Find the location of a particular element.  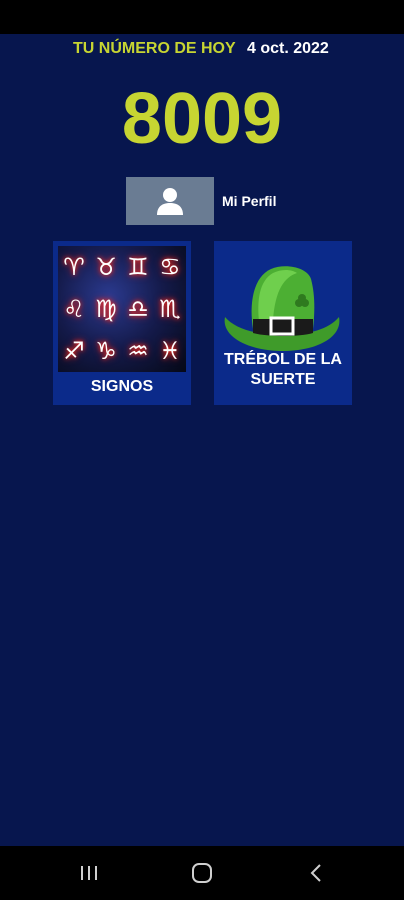

status-bar is located at coordinates (202, 17).